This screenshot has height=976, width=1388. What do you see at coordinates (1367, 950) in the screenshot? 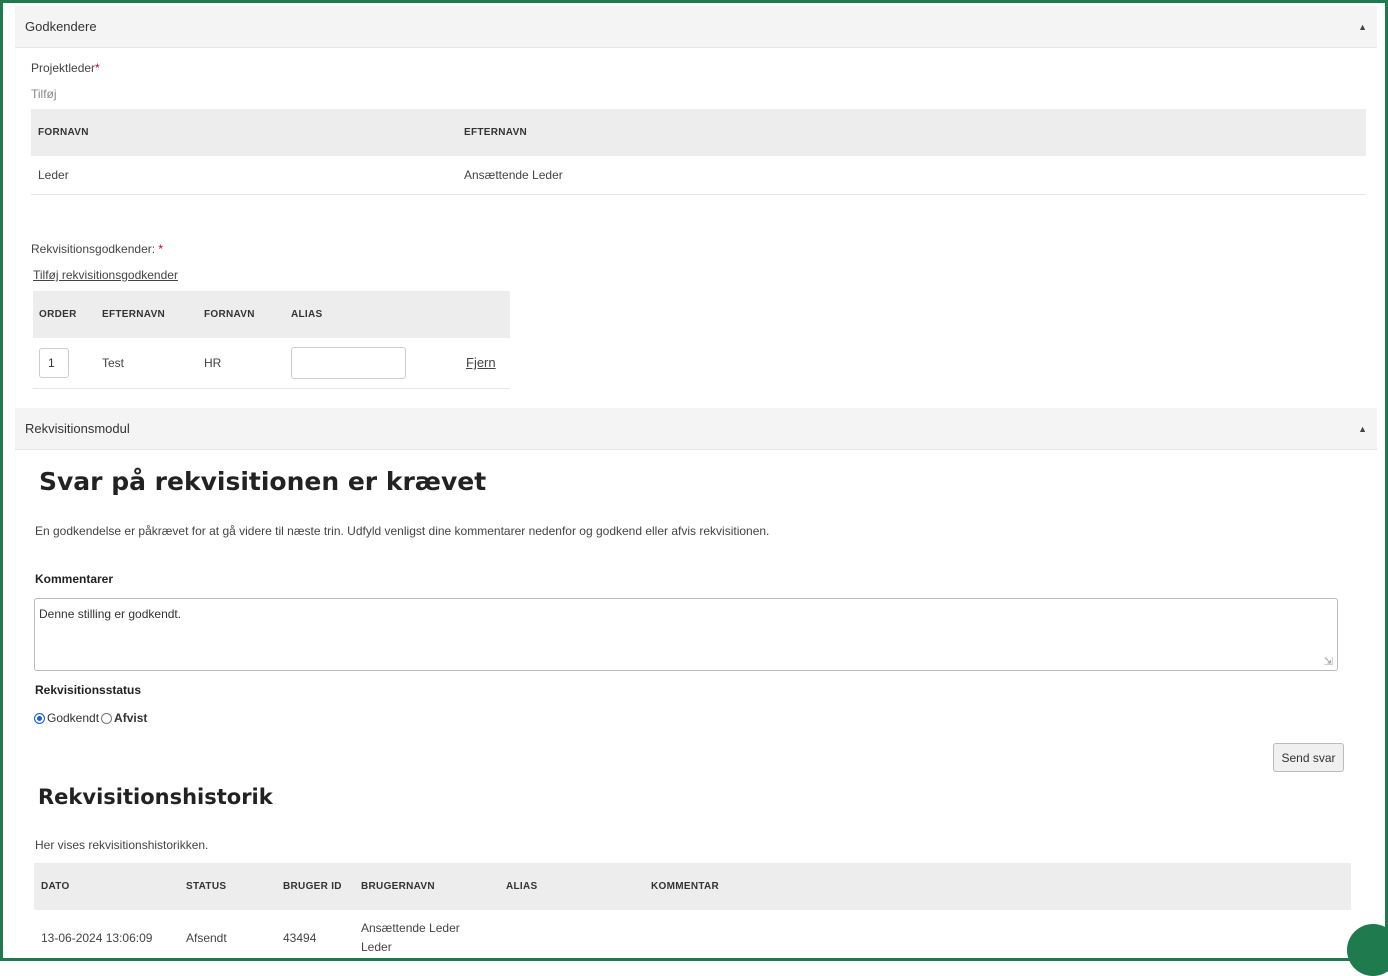
I see `chat-icon` at bounding box center [1367, 950].